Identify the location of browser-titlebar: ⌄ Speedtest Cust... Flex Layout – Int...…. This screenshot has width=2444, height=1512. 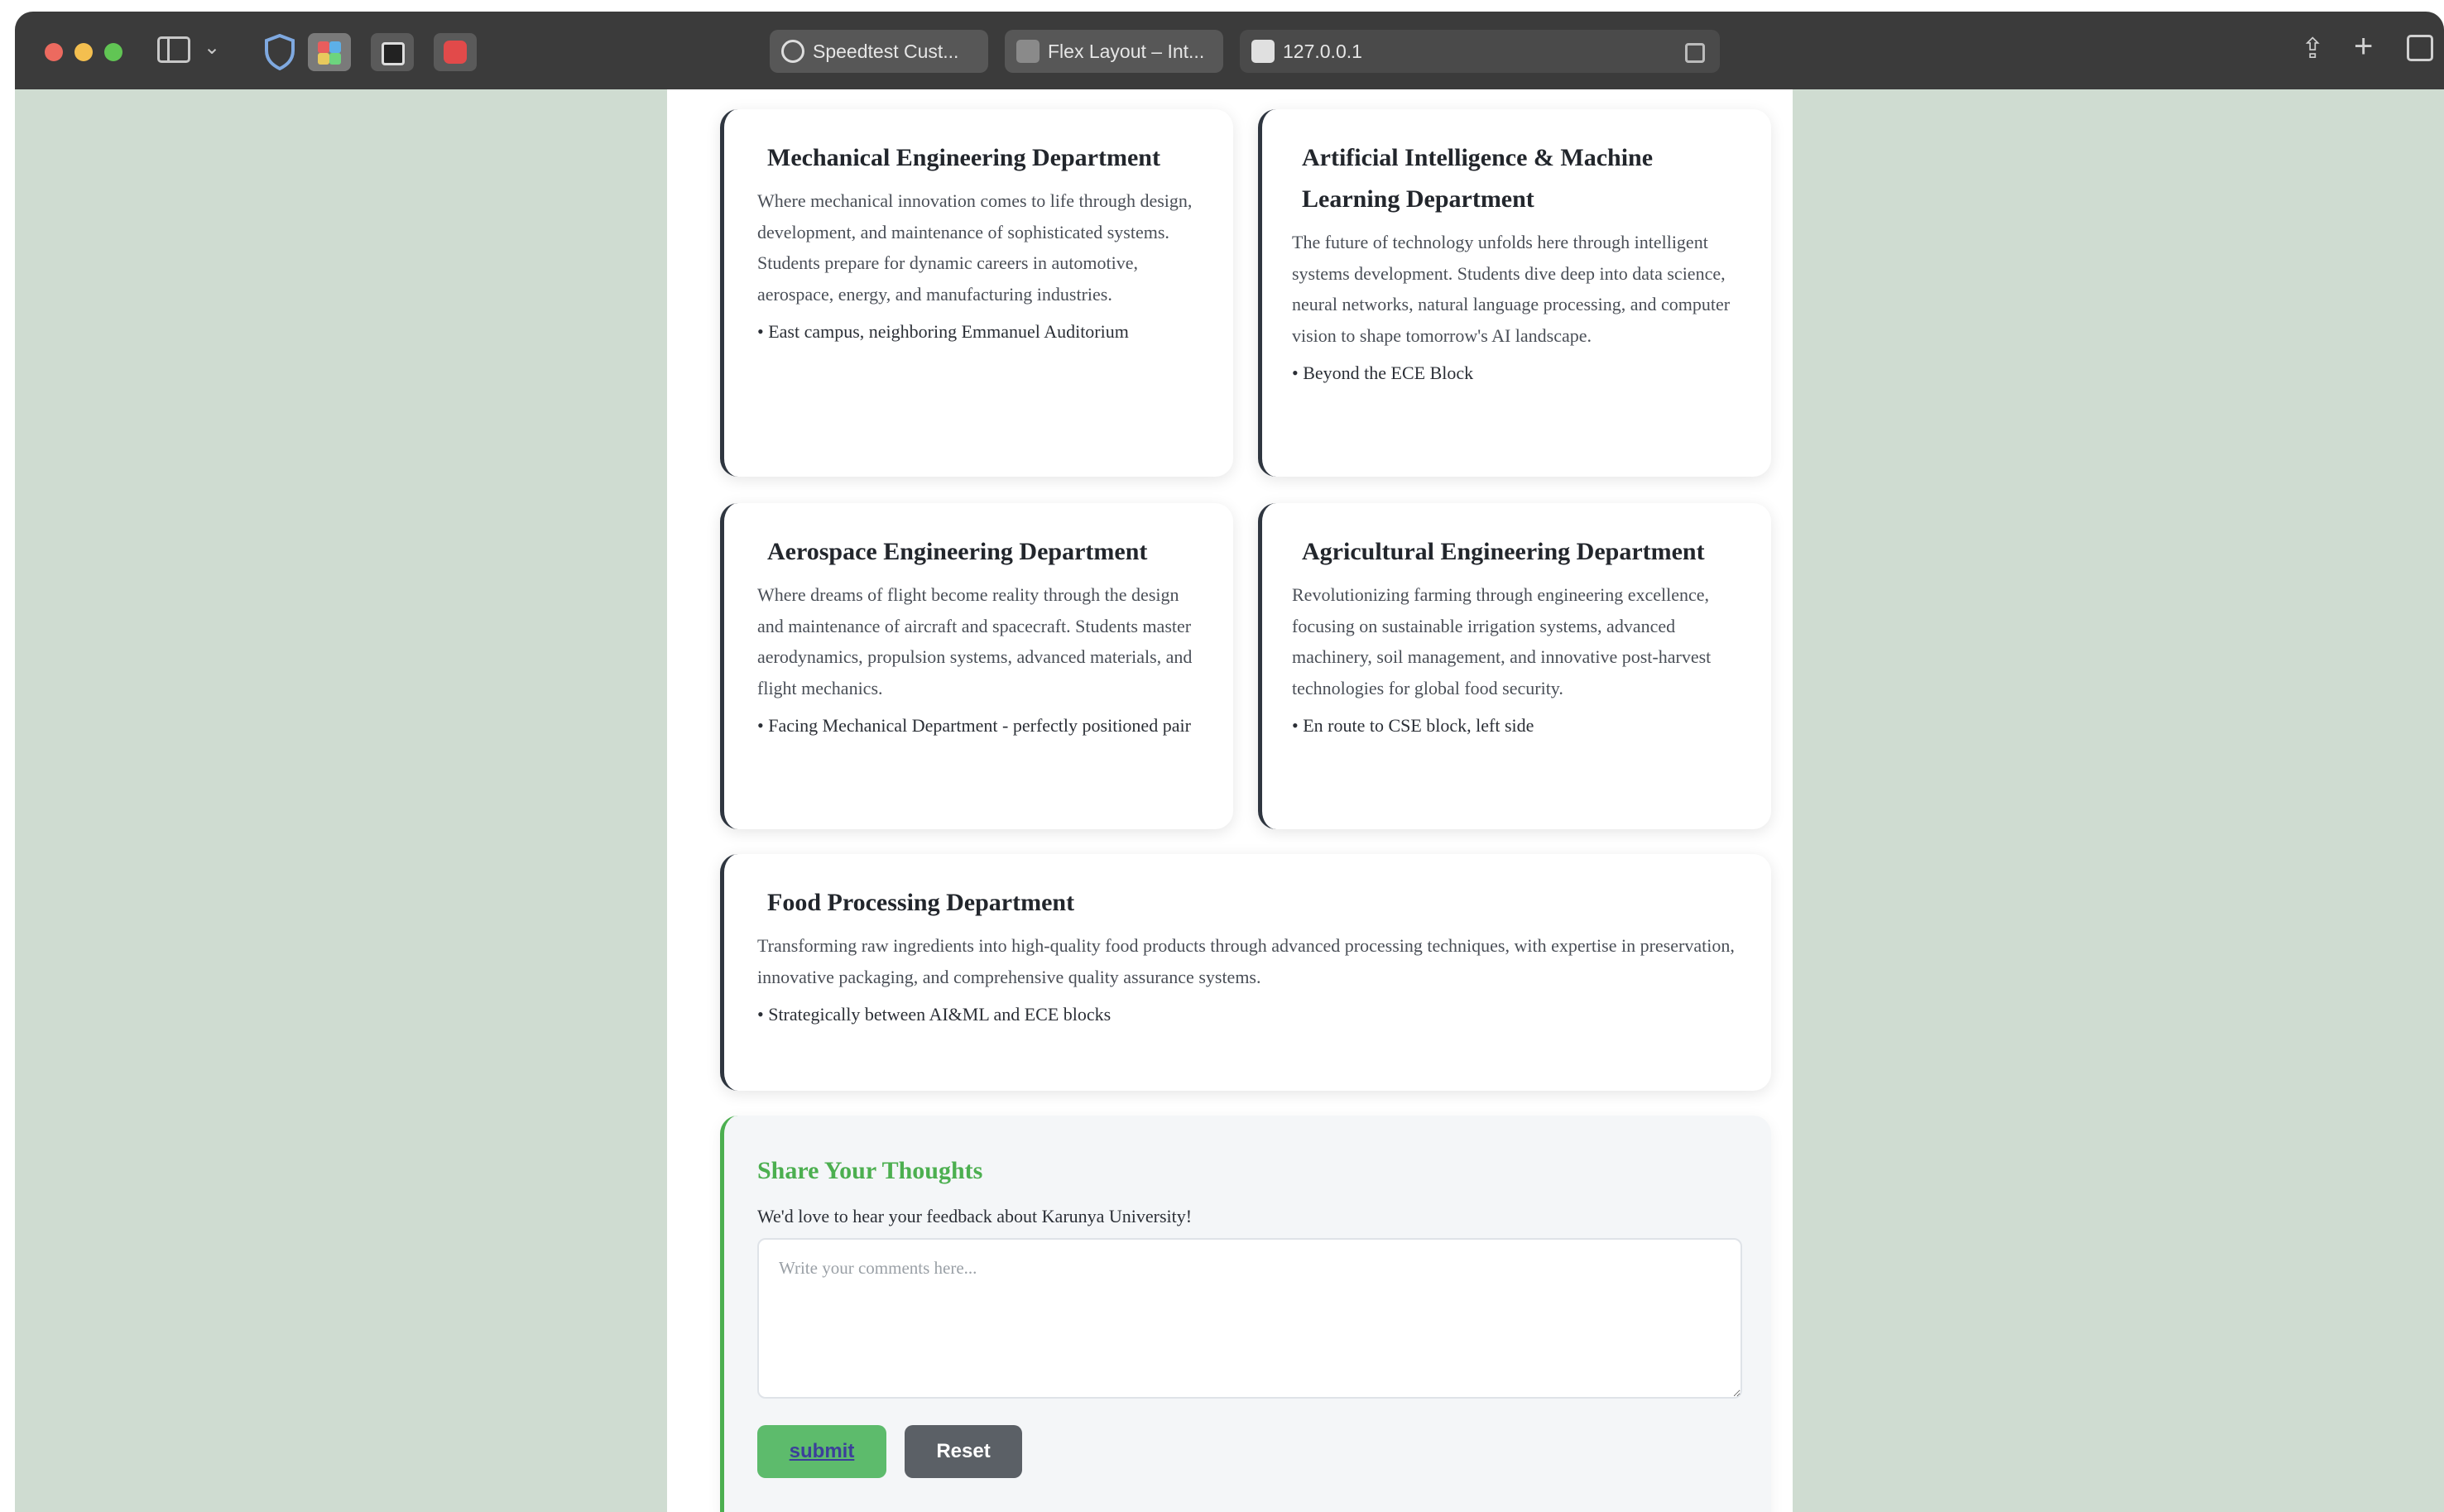
(1229, 50).